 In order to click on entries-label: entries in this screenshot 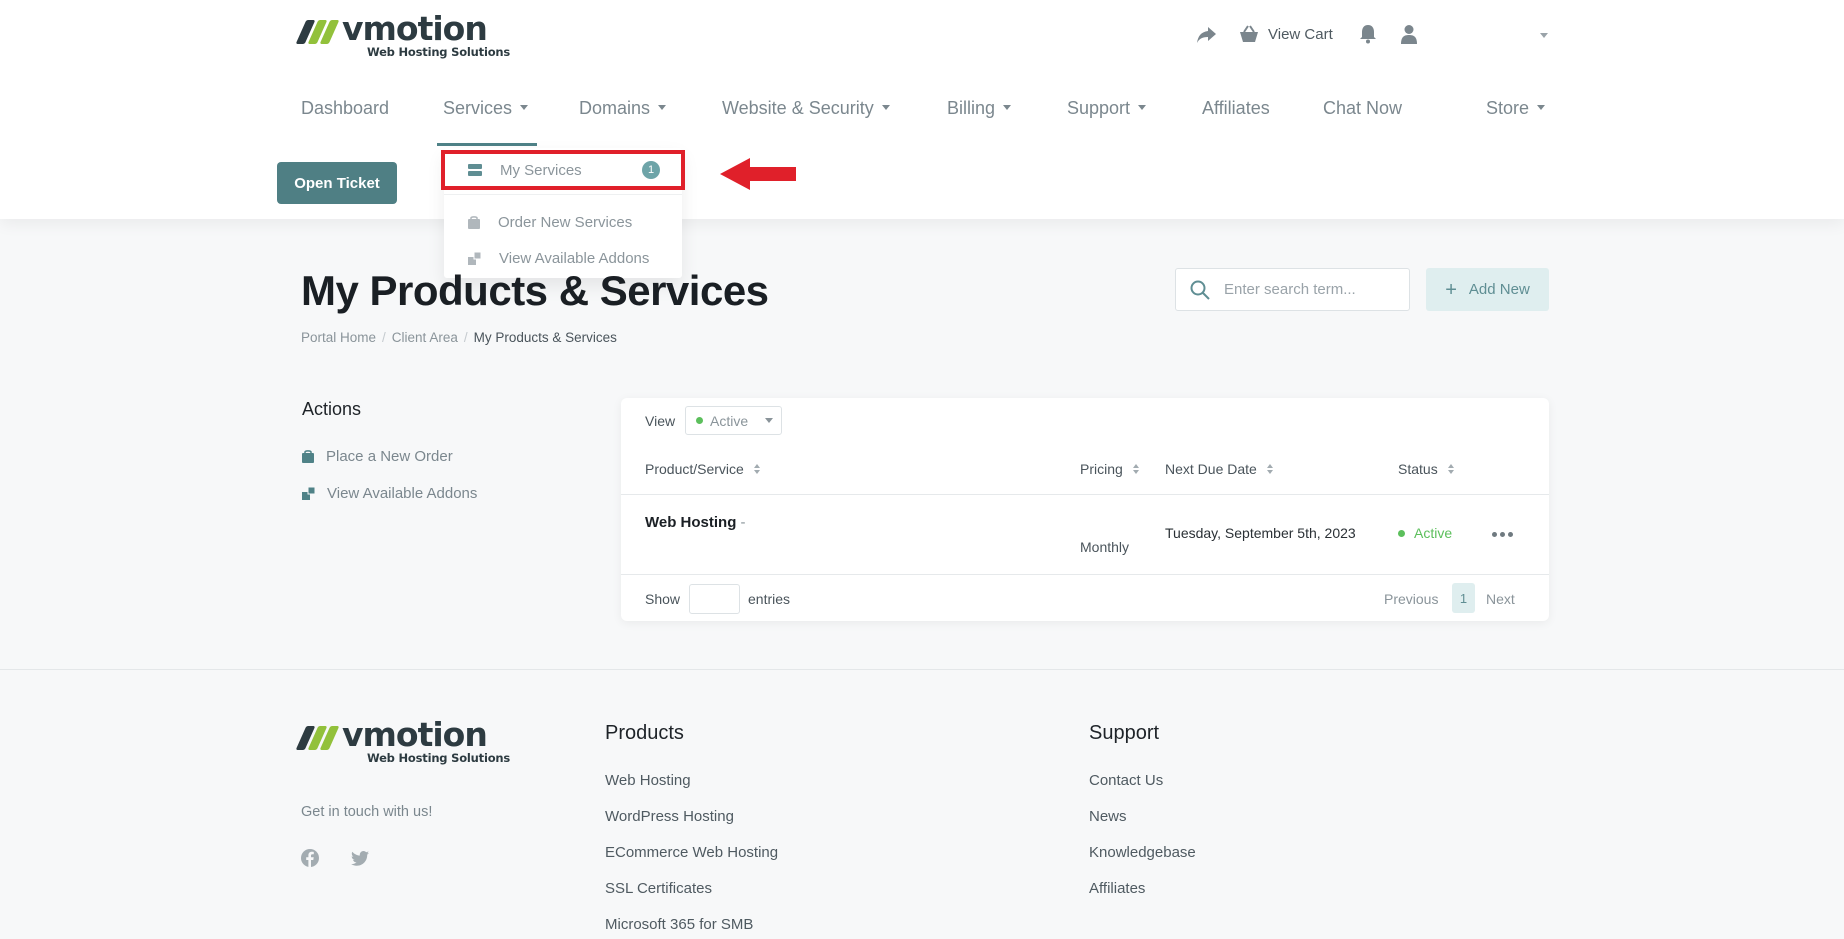, I will do `click(769, 599)`.